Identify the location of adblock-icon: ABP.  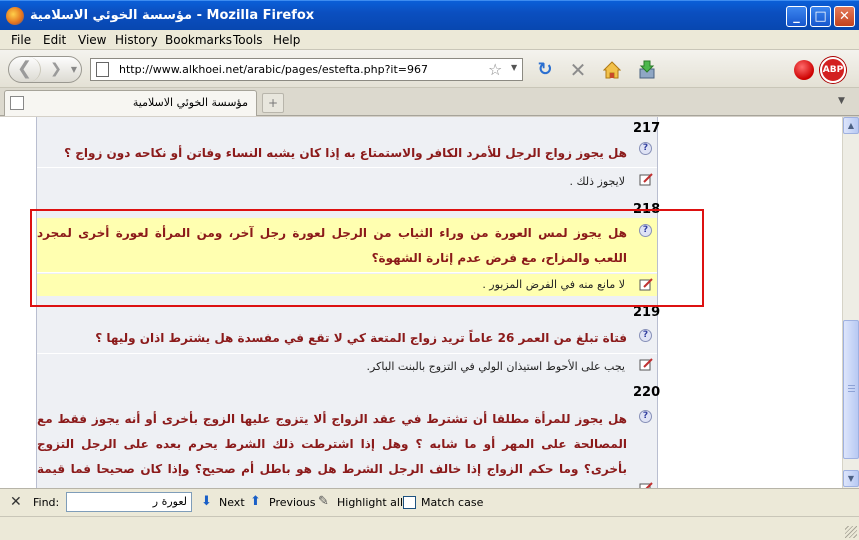
(833, 70).